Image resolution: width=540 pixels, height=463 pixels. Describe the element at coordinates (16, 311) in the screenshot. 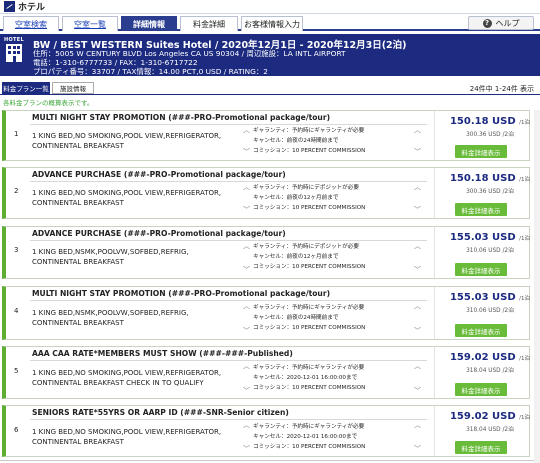

I see `plan-number: 4` at that location.